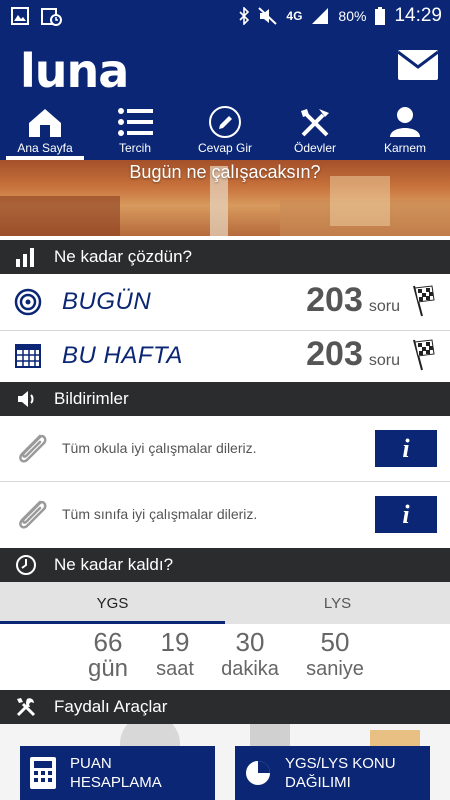  What do you see at coordinates (405, 122) in the screenshot?
I see `person-icon` at bounding box center [405, 122].